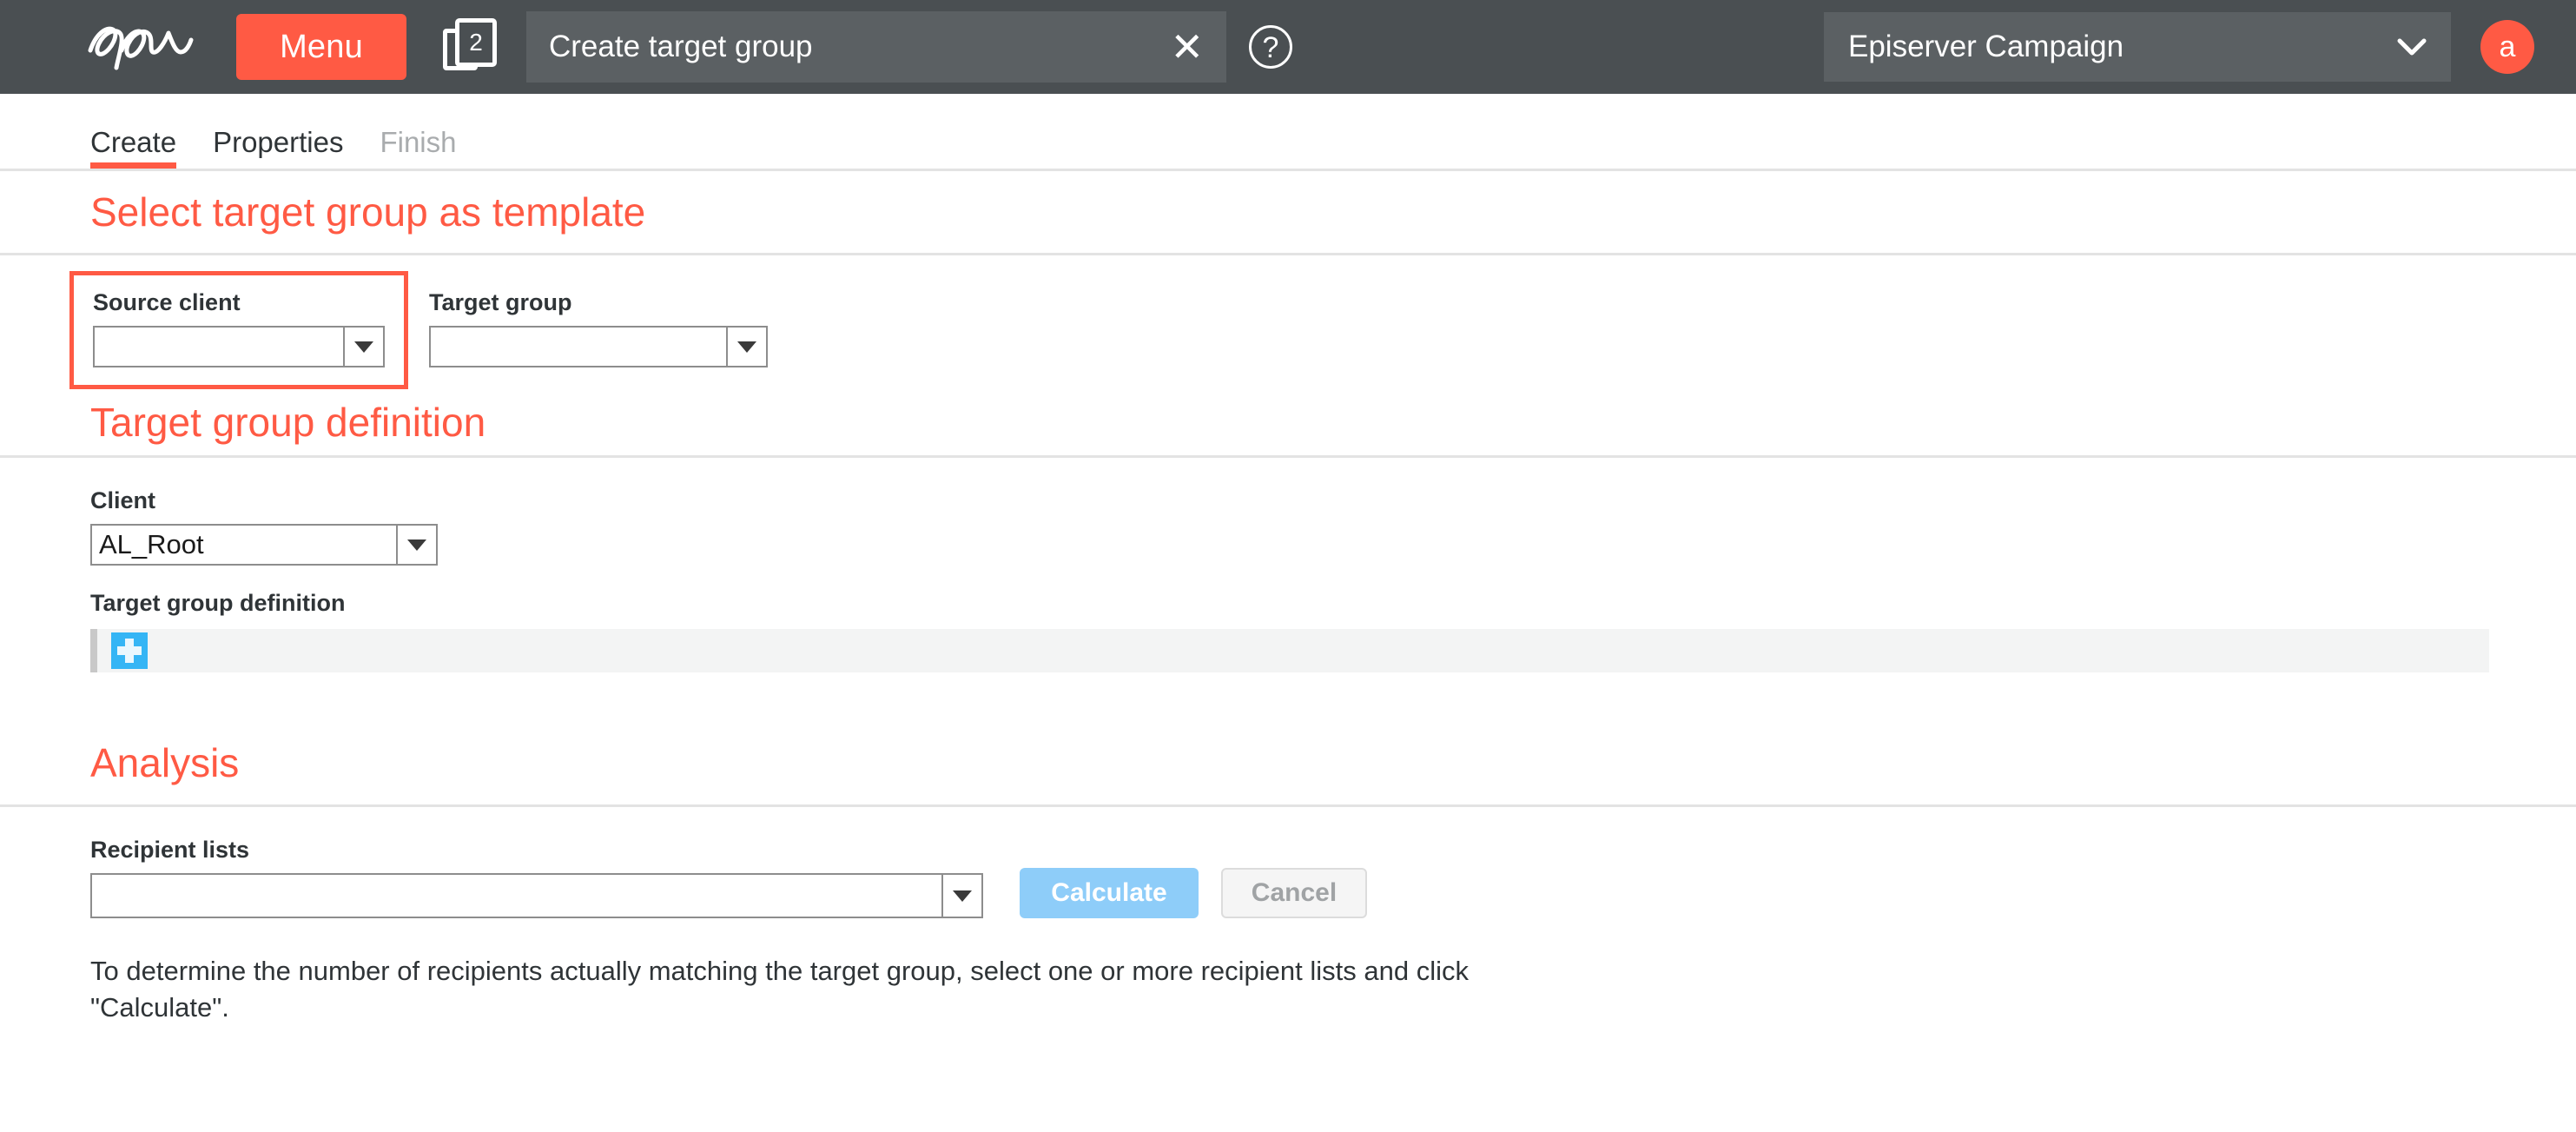 The height and width of the screenshot is (1132, 2576). I want to click on menu-button: Menu, so click(321, 47).